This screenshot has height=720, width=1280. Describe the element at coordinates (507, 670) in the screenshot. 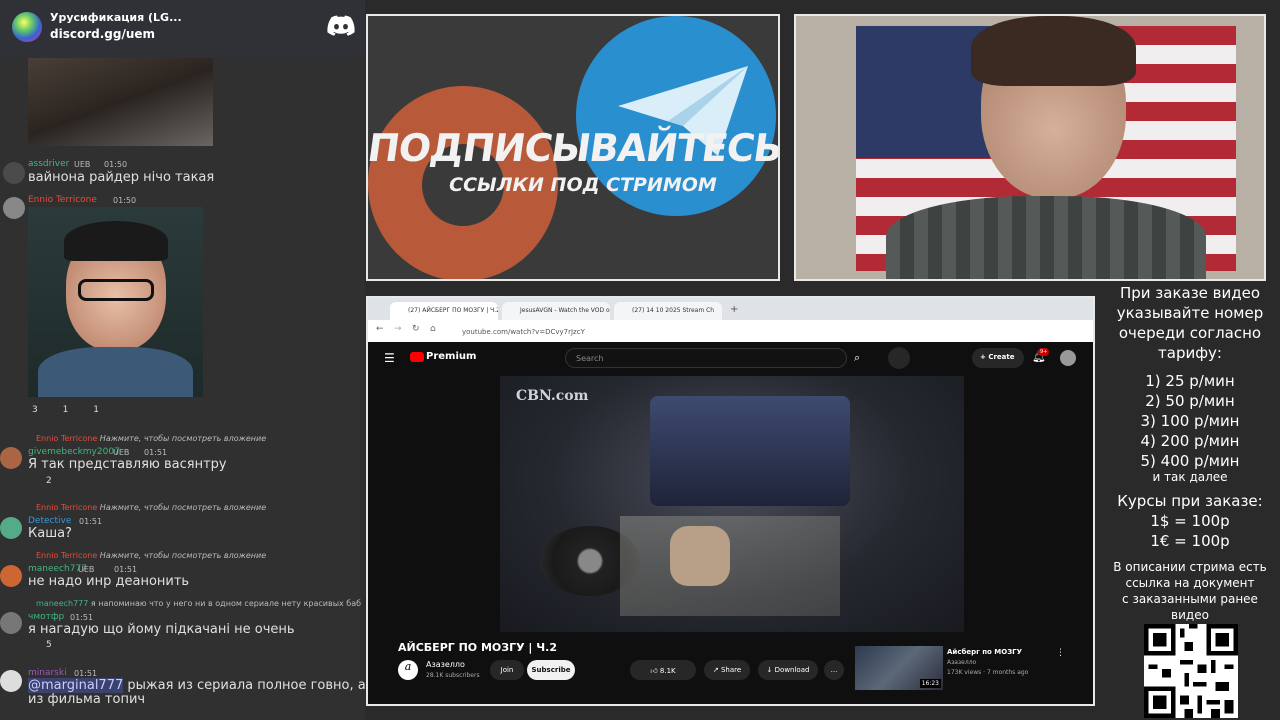

I see `join-button: Join` at that location.